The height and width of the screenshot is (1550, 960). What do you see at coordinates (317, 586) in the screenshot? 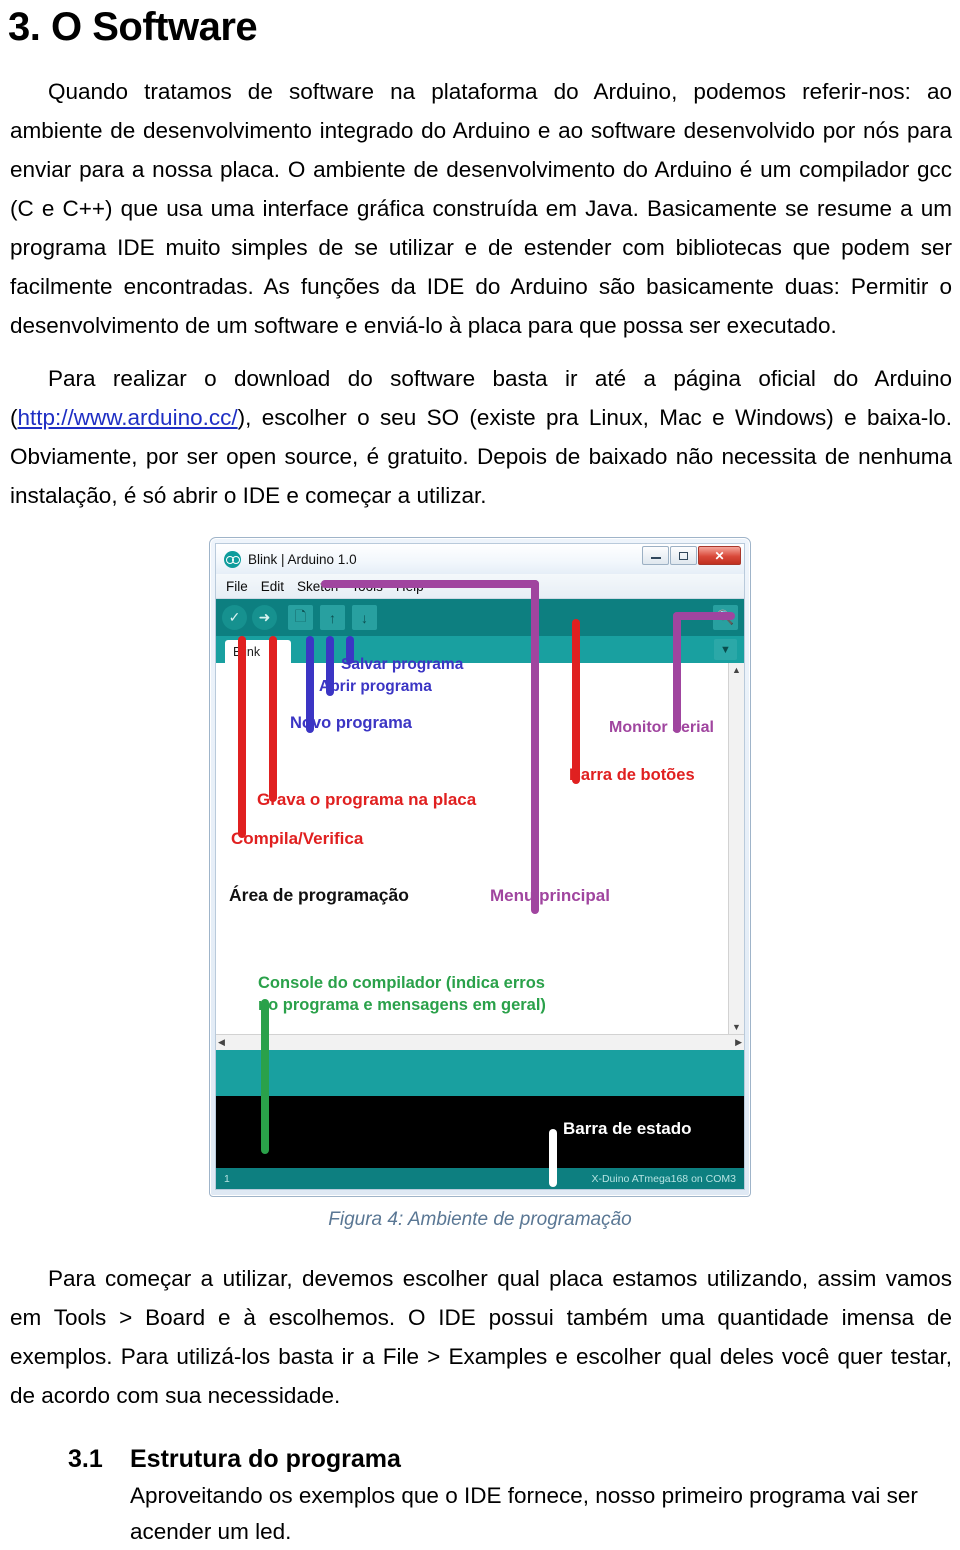
I see `menu-item-sketch: Sketch` at bounding box center [317, 586].